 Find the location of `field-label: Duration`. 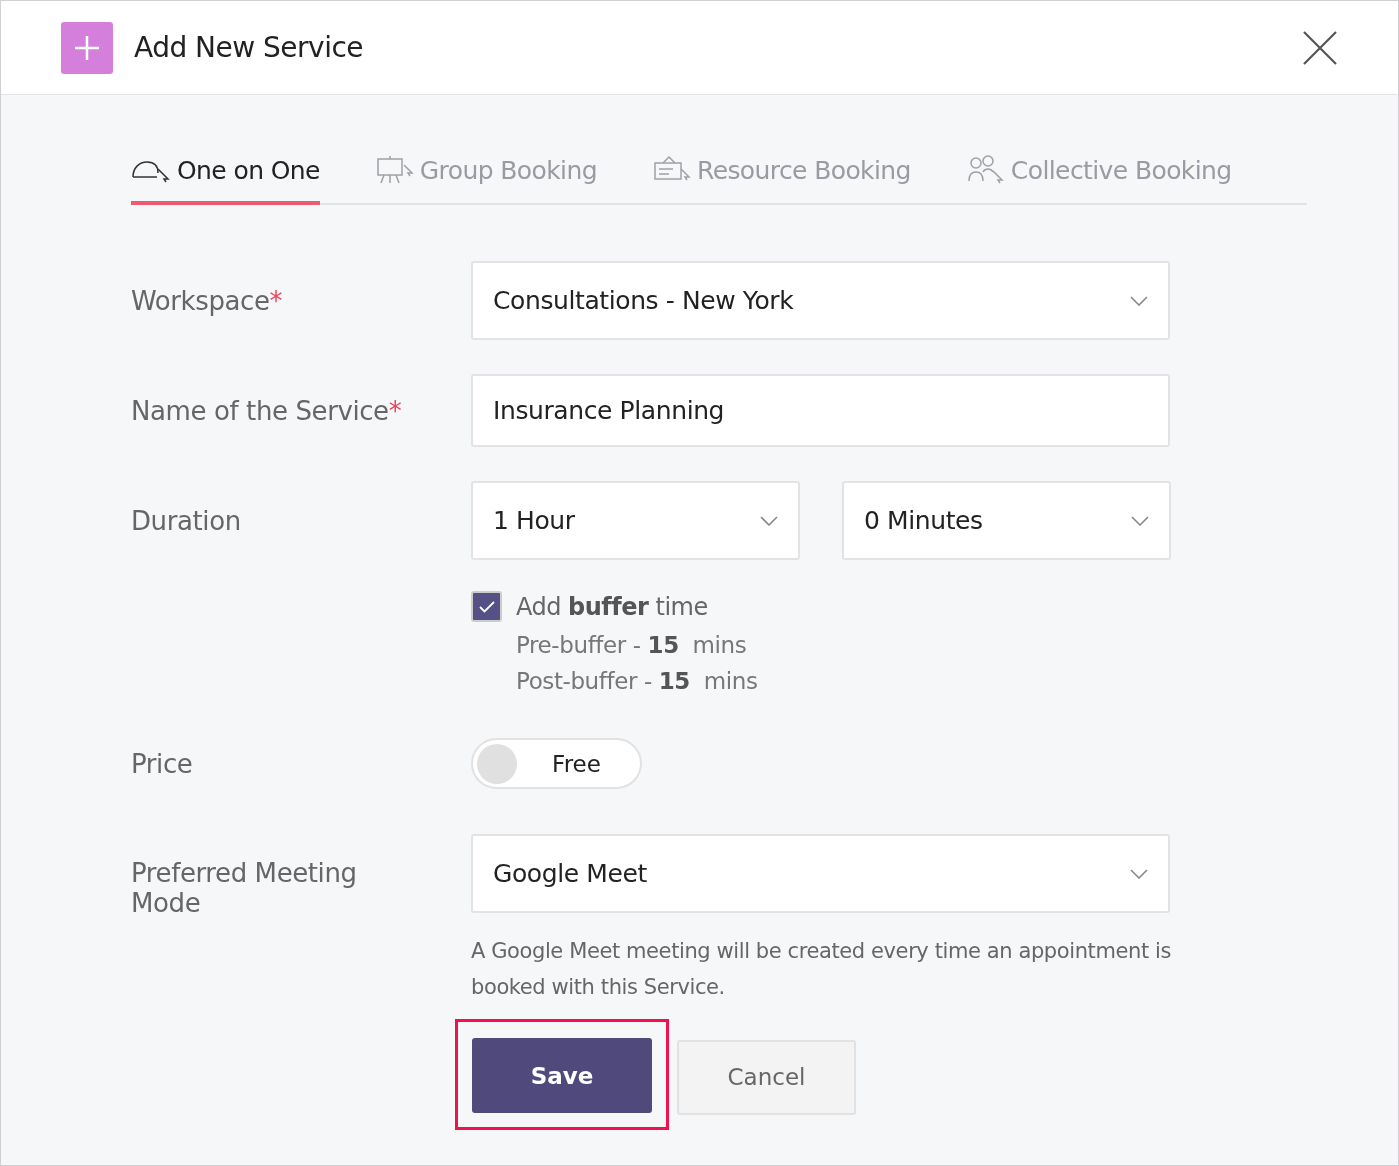

field-label: Duration is located at coordinates (186, 520).